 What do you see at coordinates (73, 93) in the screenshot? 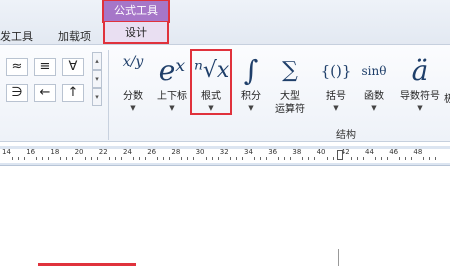
I see `symbol-up-arrow-button: ↑` at bounding box center [73, 93].